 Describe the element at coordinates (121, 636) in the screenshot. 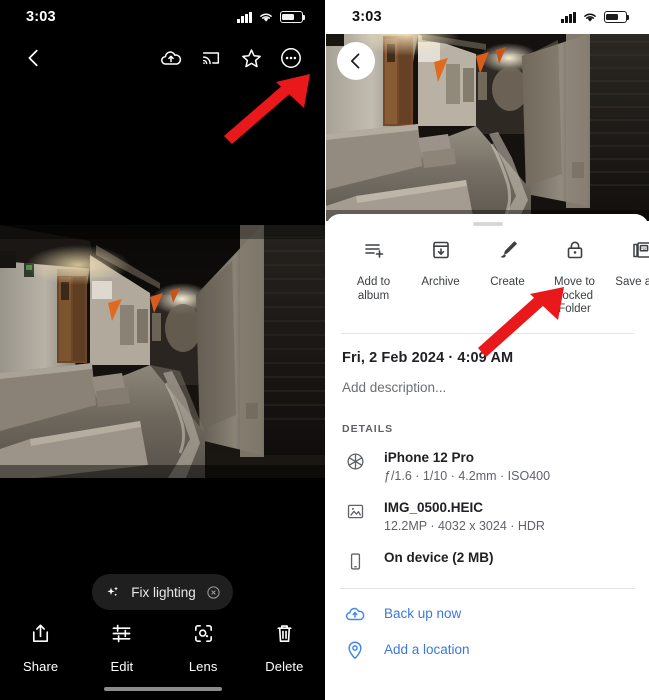

I see `edit-sliders-icon` at that location.